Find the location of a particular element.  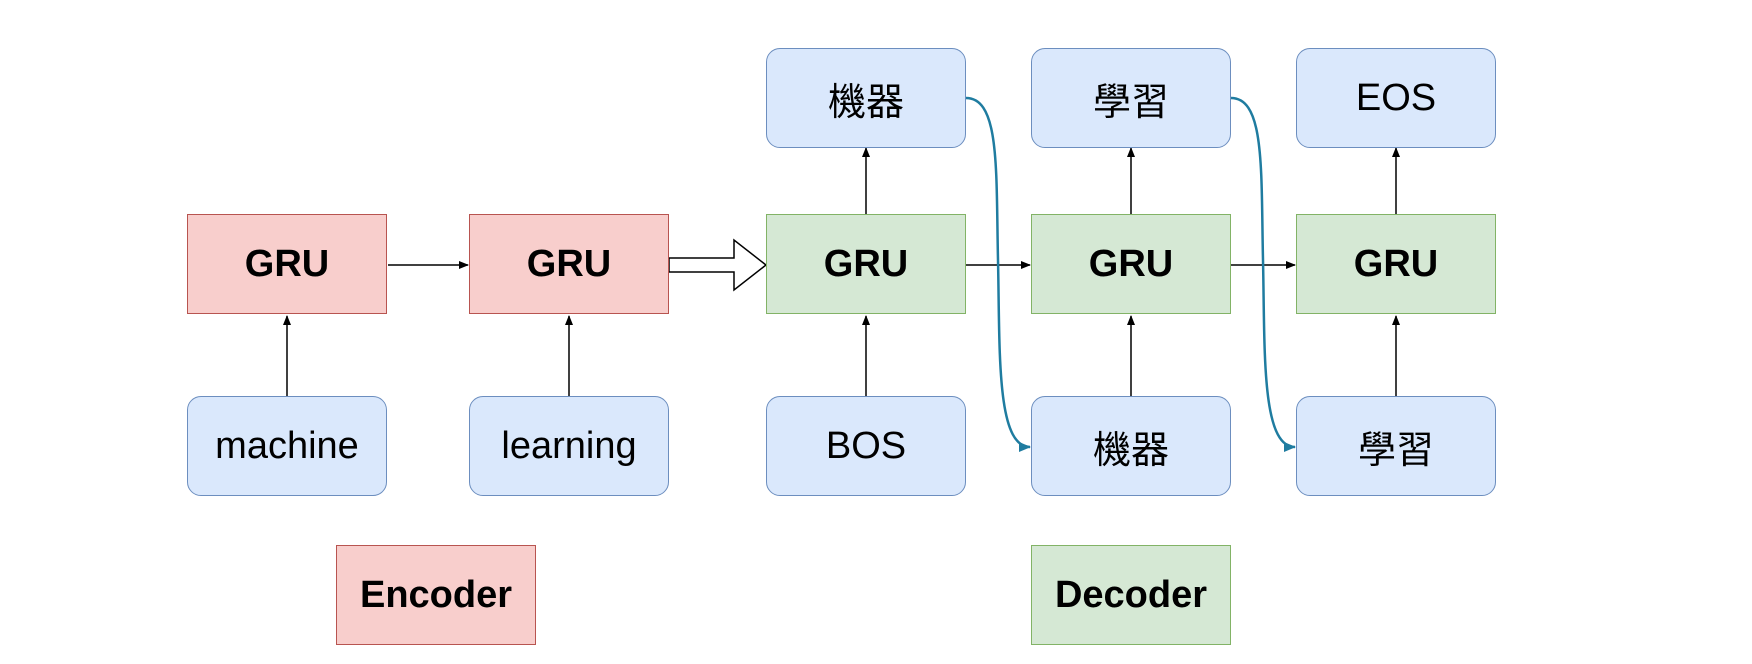

encoder-gru-1: GRU is located at coordinates (287, 264).